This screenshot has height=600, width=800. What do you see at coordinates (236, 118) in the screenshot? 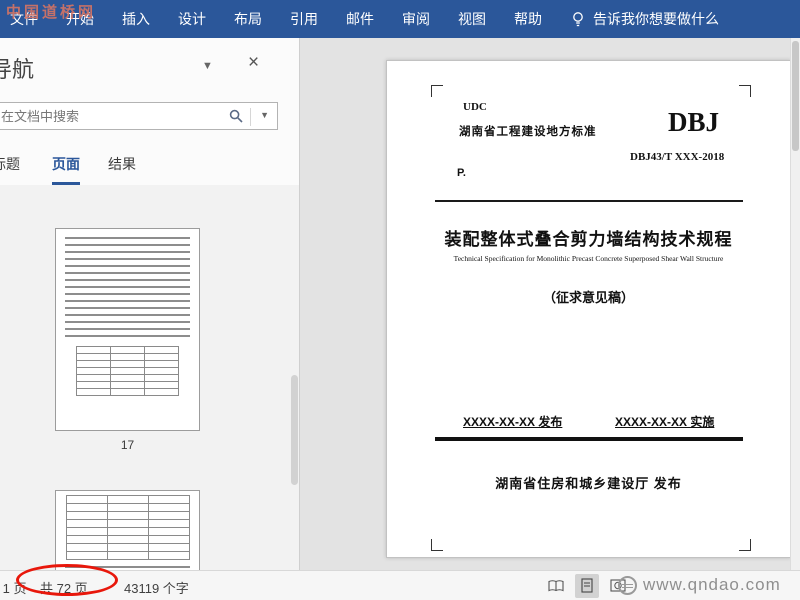
I see `search-icon` at bounding box center [236, 118].